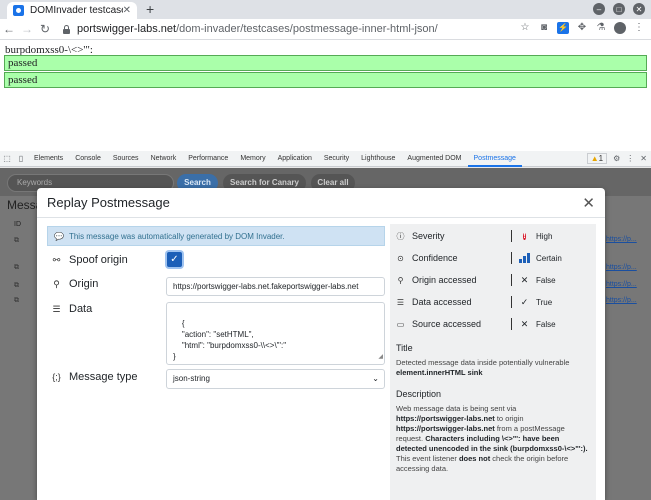  Describe the element at coordinates (456, 408) in the screenshot. I see `description-part: Web message data is being sent via` at that location.